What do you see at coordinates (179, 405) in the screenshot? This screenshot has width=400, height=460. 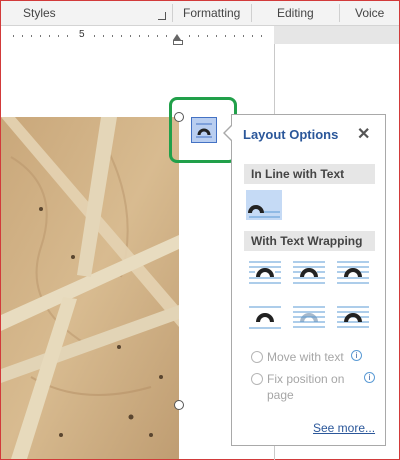 I see `resize-handle-bottom-right` at bounding box center [179, 405].